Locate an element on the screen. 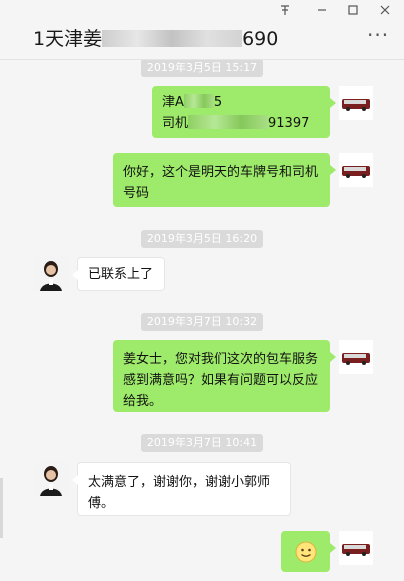  minimize-icon is located at coordinates (322, 11).